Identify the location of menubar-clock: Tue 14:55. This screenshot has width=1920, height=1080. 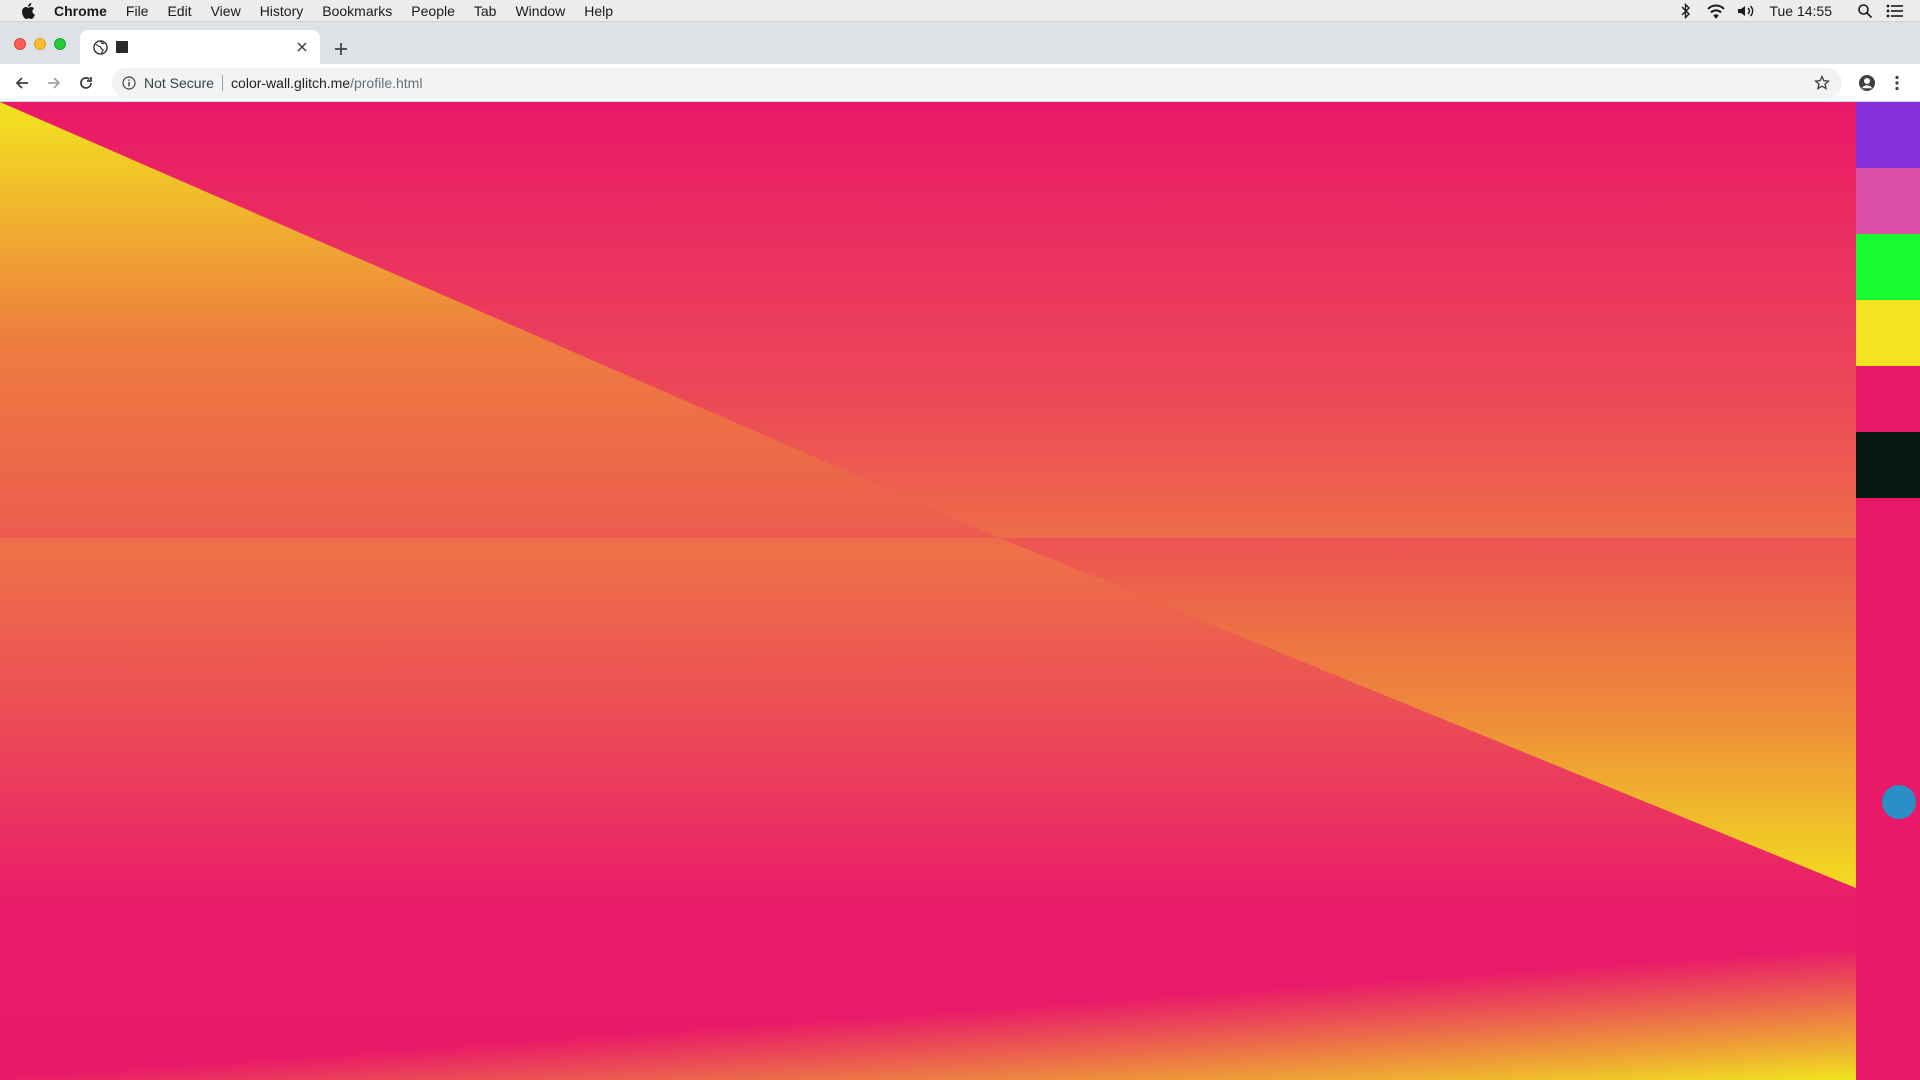
(1800, 11).